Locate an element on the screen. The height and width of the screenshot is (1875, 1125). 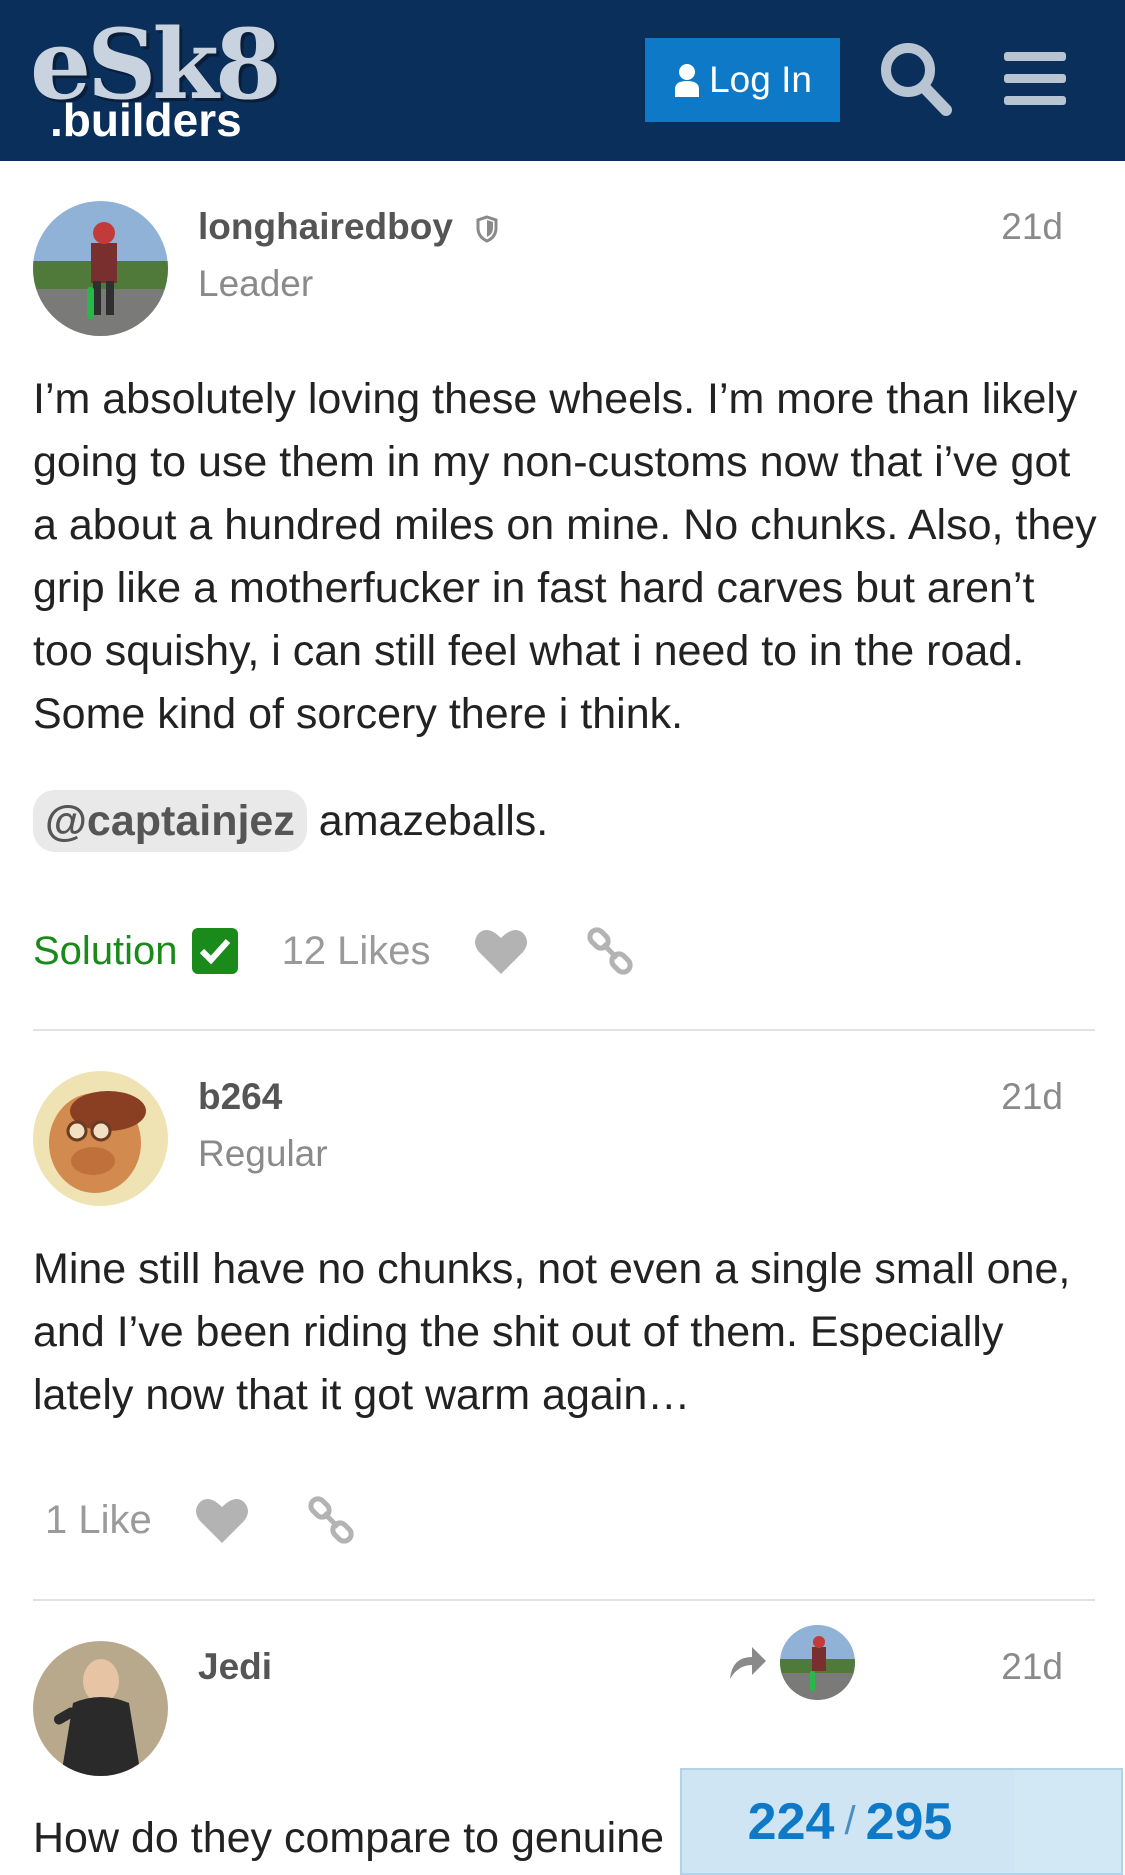
solution-badge: Solution is located at coordinates (135, 951).